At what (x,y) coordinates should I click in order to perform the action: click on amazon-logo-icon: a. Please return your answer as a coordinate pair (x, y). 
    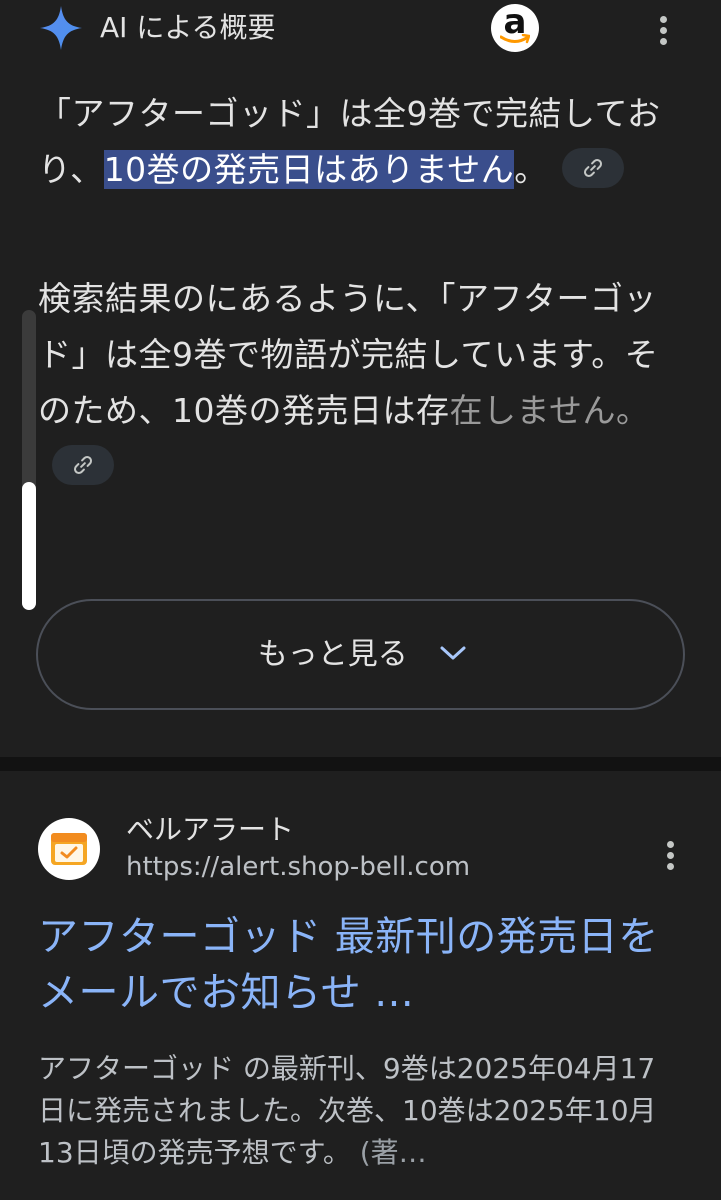
    Looking at the image, I should click on (515, 27).